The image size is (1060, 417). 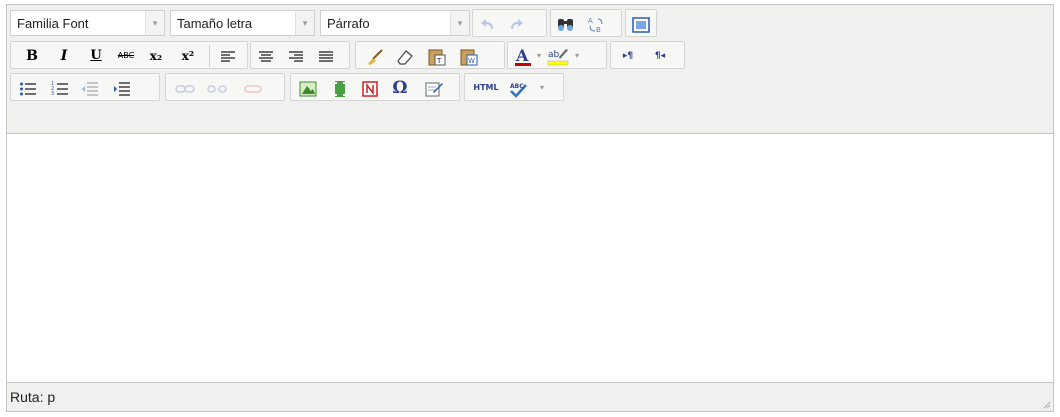 I want to click on svg-text: B, so click(x=598, y=30).